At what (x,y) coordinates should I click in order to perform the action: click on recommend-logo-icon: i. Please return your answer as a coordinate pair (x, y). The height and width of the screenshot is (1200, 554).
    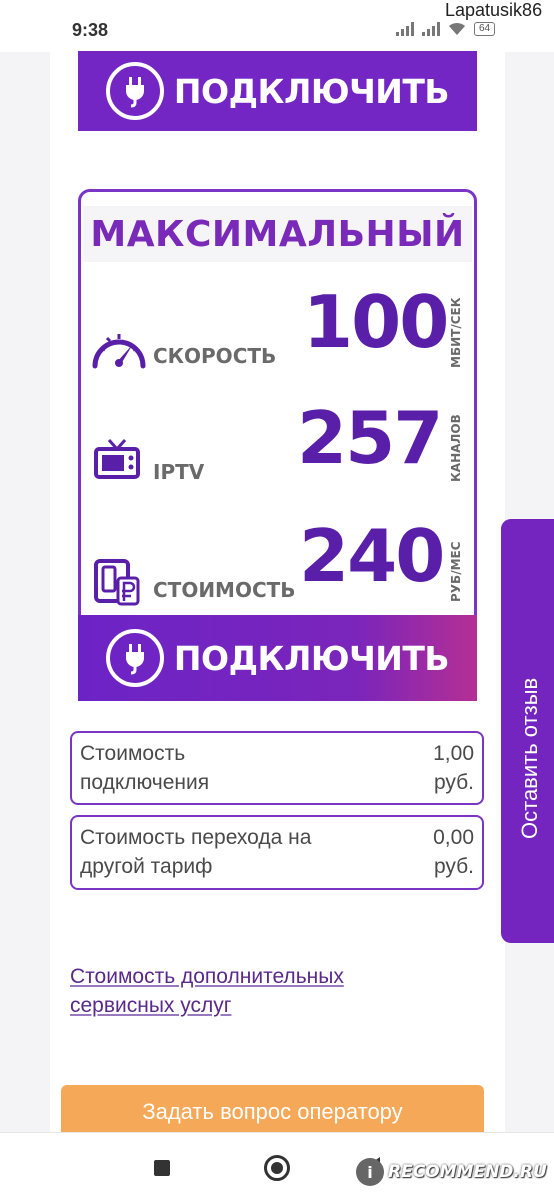
    Looking at the image, I should click on (370, 1172).